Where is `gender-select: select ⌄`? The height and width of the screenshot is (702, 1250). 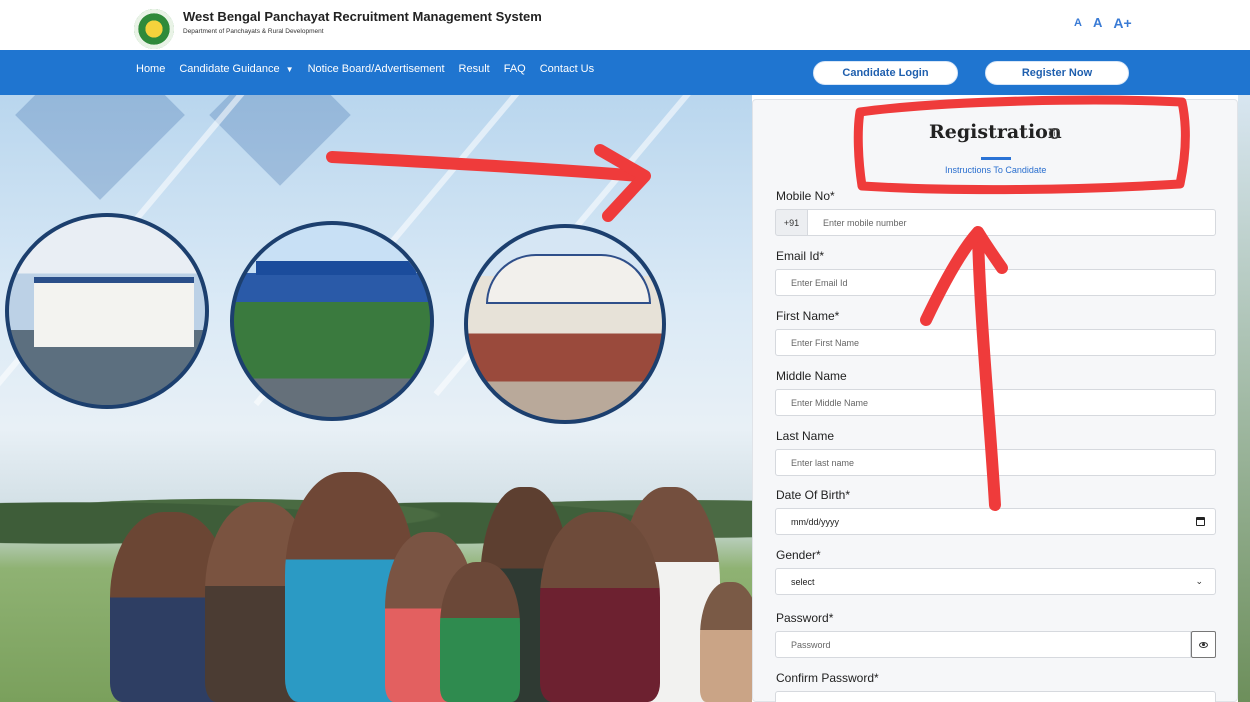
gender-select: select ⌄ is located at coordinates (995, 581).